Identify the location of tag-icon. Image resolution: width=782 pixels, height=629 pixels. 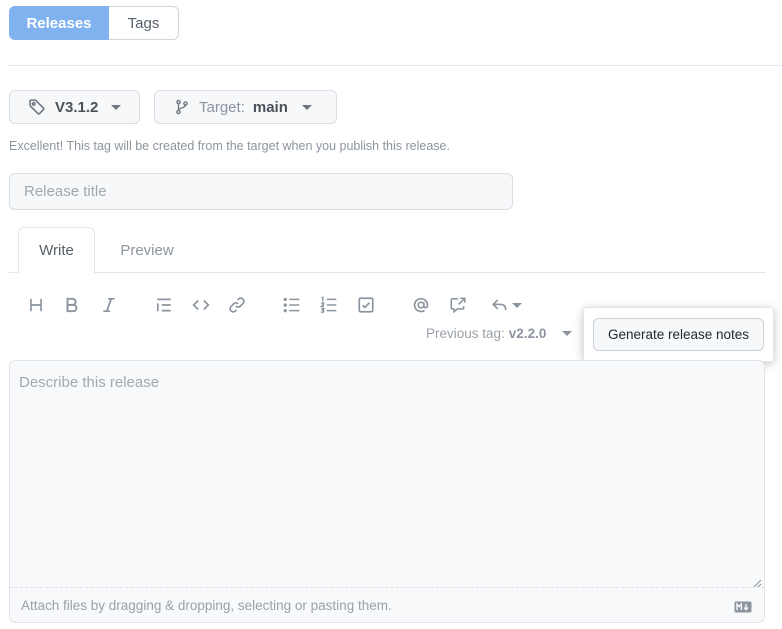
(37, 107).